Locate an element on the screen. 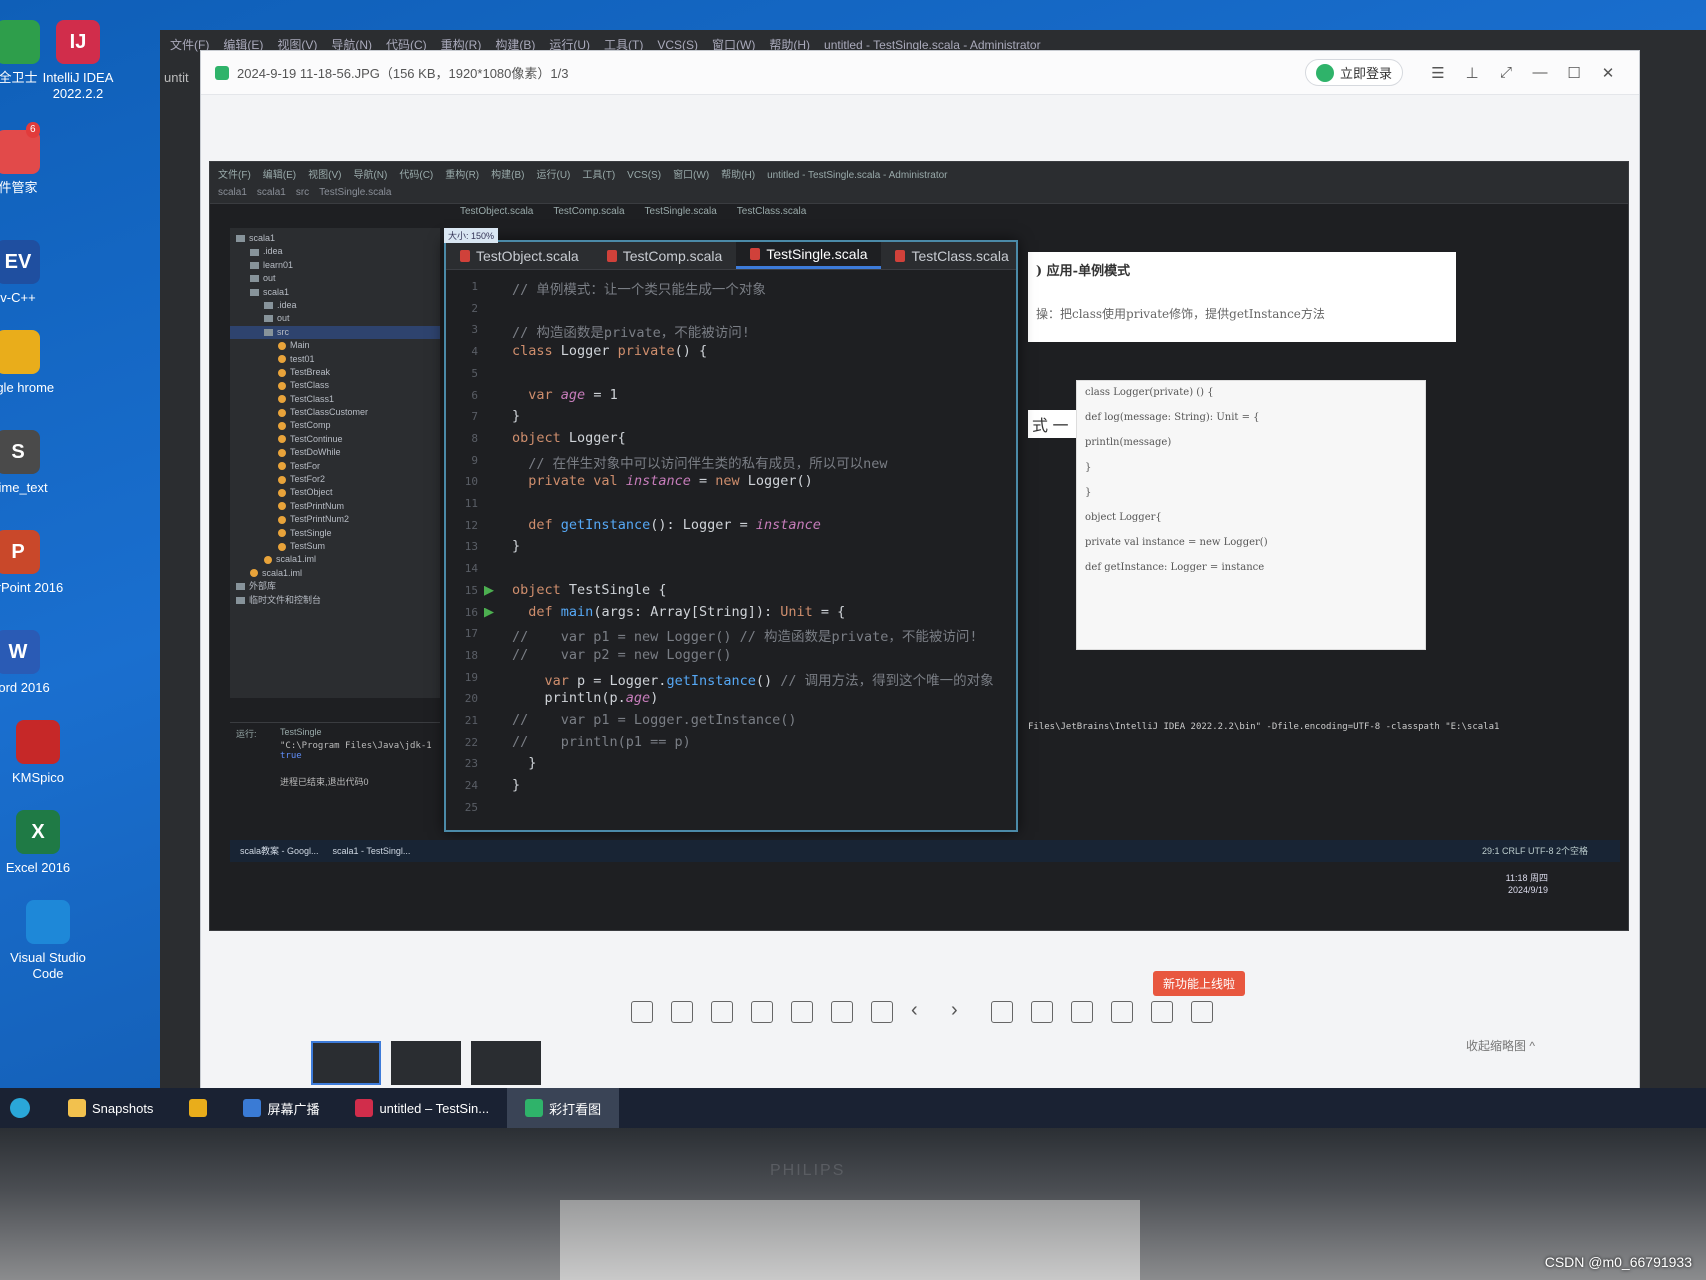 The height and width of the screenshot is (1280, 1706). slide-code-line: private val instance = new Logger() is located at coordinates (1176, 542).